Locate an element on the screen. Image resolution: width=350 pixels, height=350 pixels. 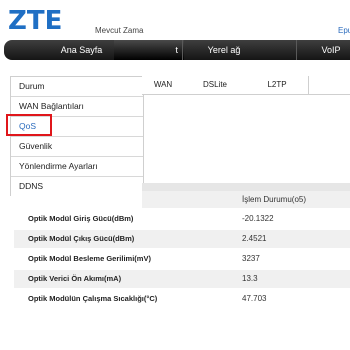
sidebar-item-wan-baglantilari: WAN Bağlantıları is located at coordinates (77, 107).